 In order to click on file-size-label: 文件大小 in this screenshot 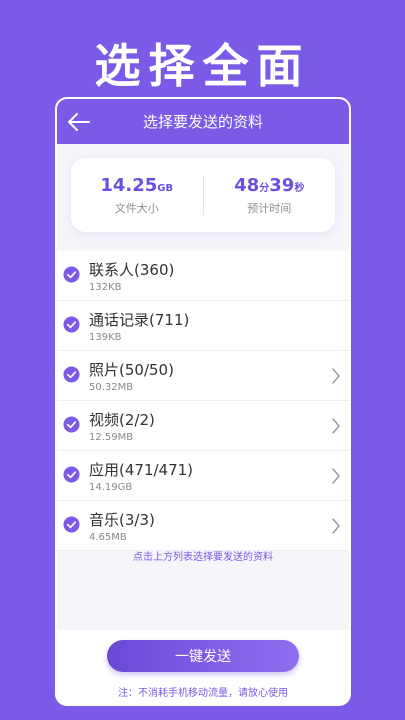, I will do `click(136, 208)`.